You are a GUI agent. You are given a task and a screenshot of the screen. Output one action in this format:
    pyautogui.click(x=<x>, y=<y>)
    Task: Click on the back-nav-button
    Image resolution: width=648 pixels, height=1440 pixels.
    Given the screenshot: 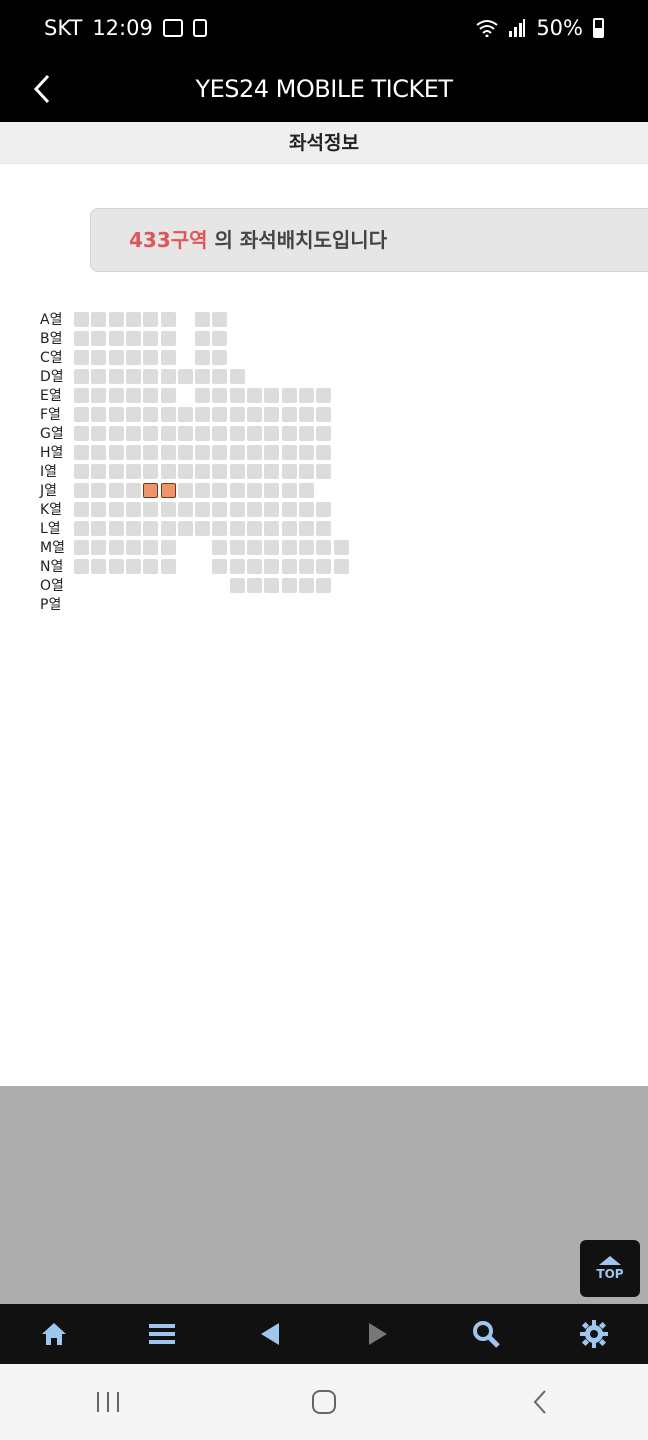 What is the action you would take?
    pyautogui.click(x=270, y=1334)
    